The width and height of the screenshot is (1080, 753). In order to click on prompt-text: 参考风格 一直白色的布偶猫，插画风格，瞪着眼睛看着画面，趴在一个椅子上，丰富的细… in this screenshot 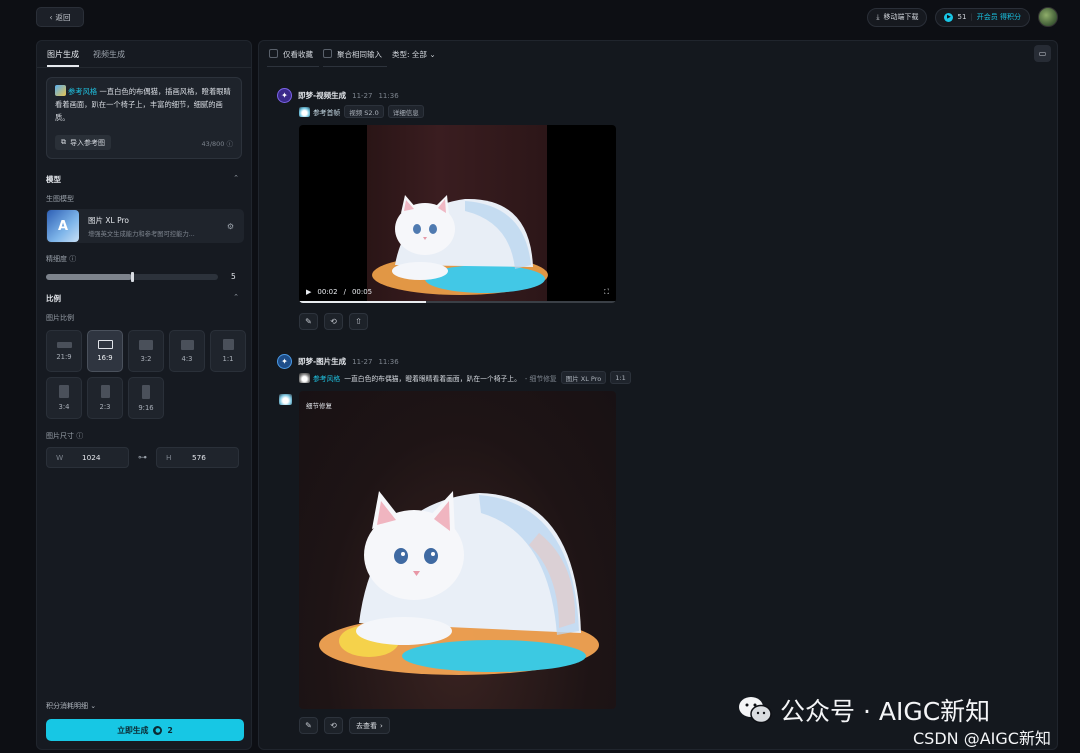, I will do `click(144, 104)`.